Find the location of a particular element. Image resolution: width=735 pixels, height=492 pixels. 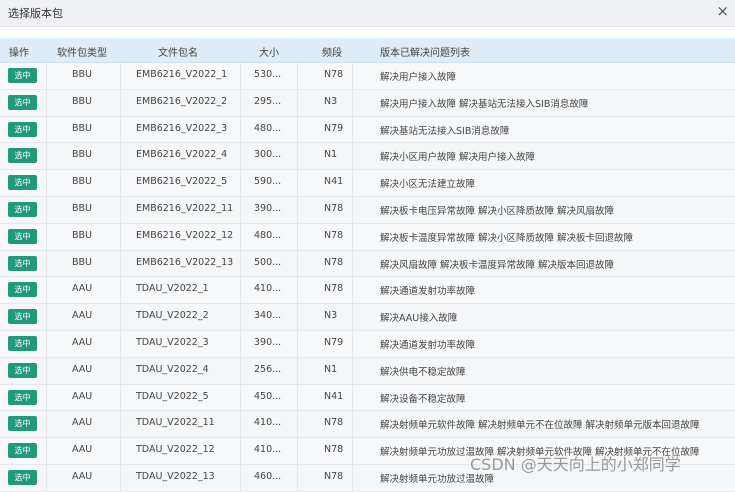

cell-name: EMB6216_V2022_13 is located at coordinates (185, 262).